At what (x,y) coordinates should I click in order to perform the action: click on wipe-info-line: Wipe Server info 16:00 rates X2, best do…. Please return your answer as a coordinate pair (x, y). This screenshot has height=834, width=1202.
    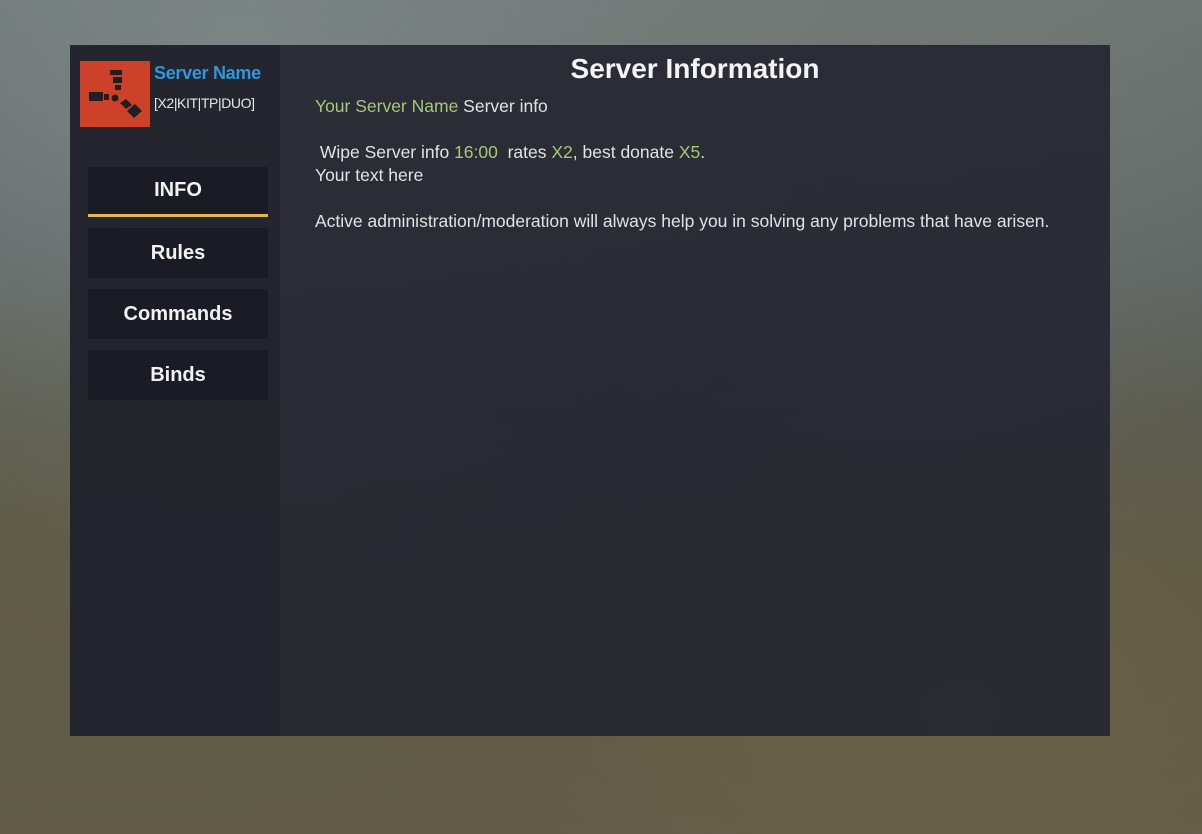
    Looking at the image, I should click on (695, 152).